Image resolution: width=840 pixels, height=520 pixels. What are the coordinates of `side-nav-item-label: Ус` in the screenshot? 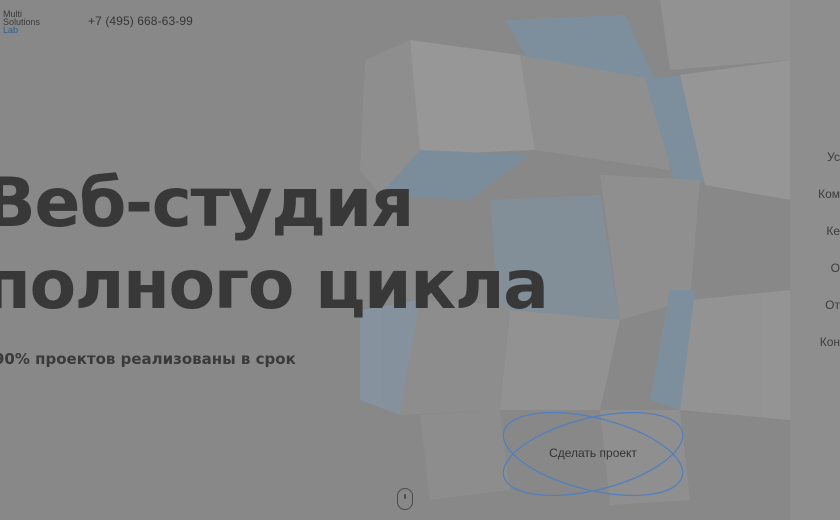 It's located at (833, 157).